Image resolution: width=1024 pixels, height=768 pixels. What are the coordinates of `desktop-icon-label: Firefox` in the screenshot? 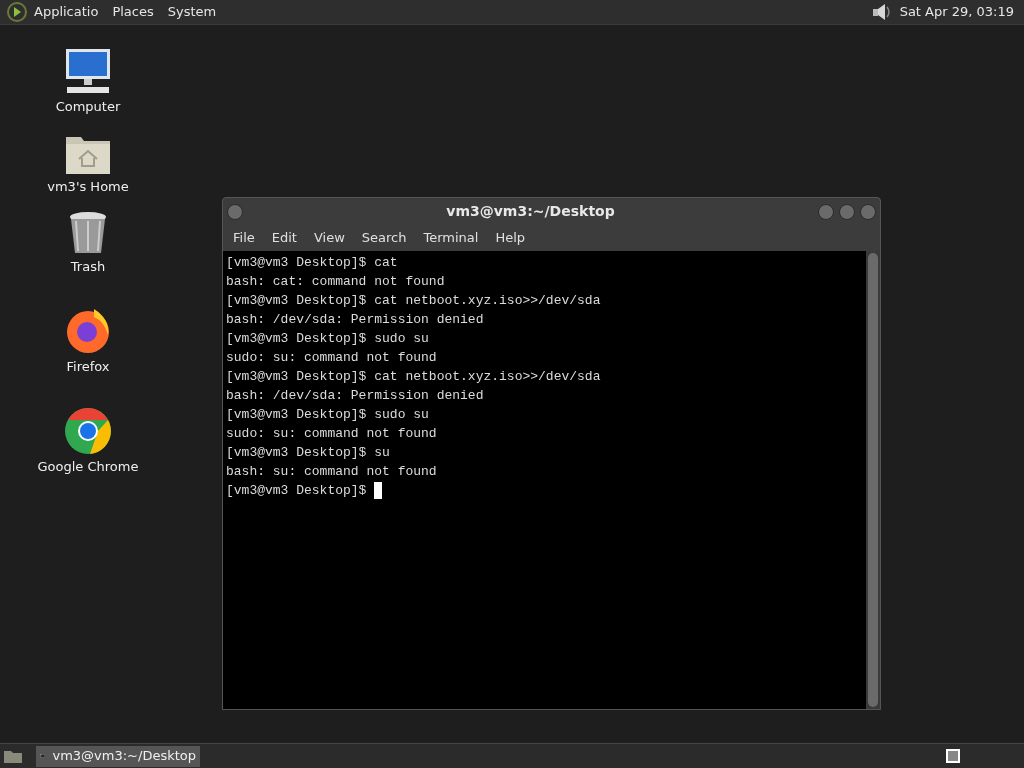 It's located at (88, 367).